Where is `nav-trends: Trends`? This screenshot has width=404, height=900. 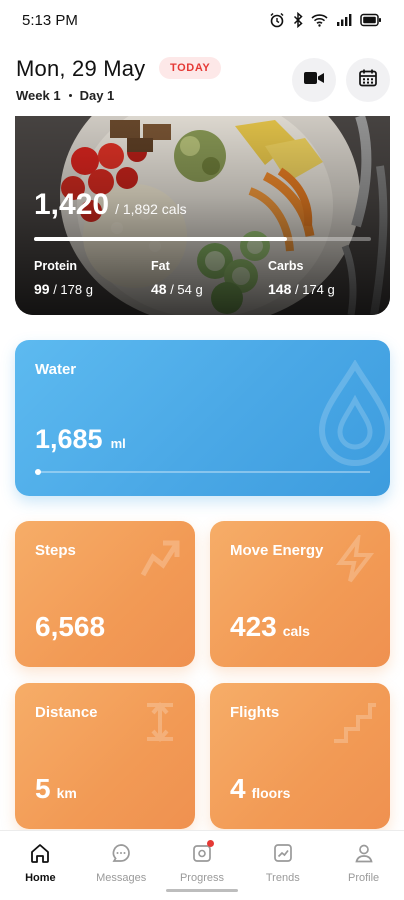
nav-trends: Trends is located at coordinates (282, 865).